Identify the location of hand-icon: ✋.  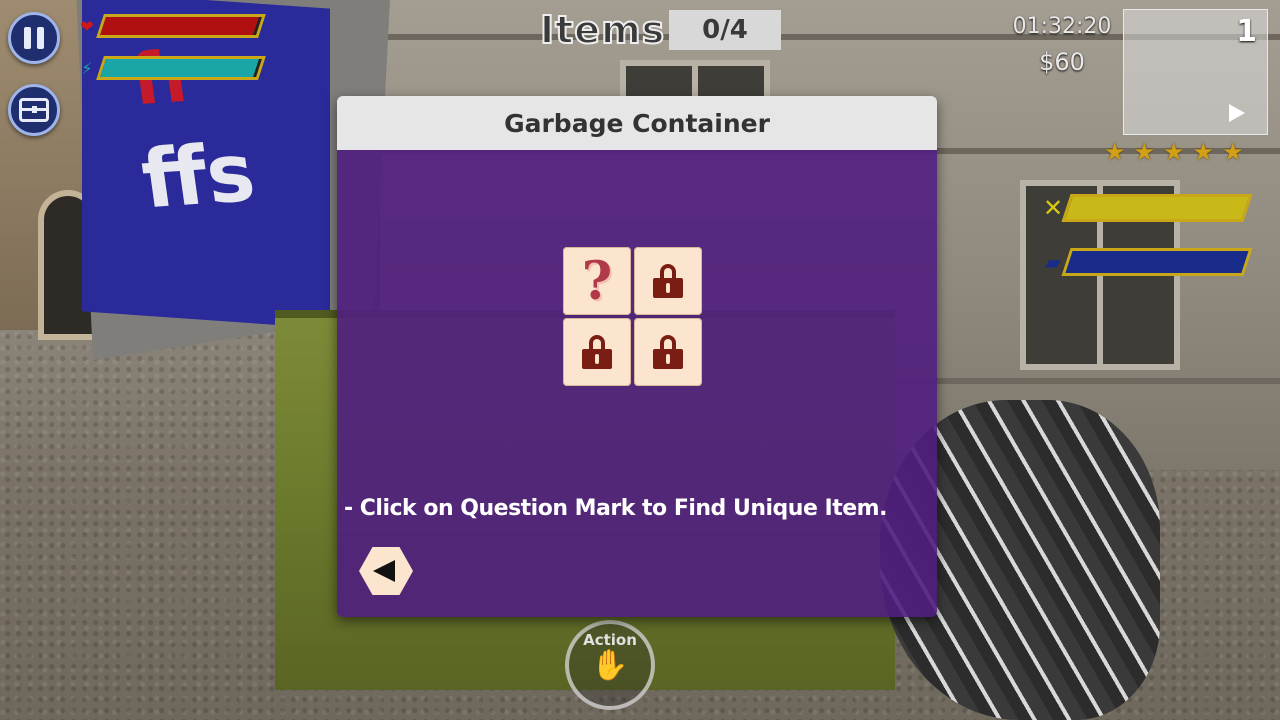
(610, 665).